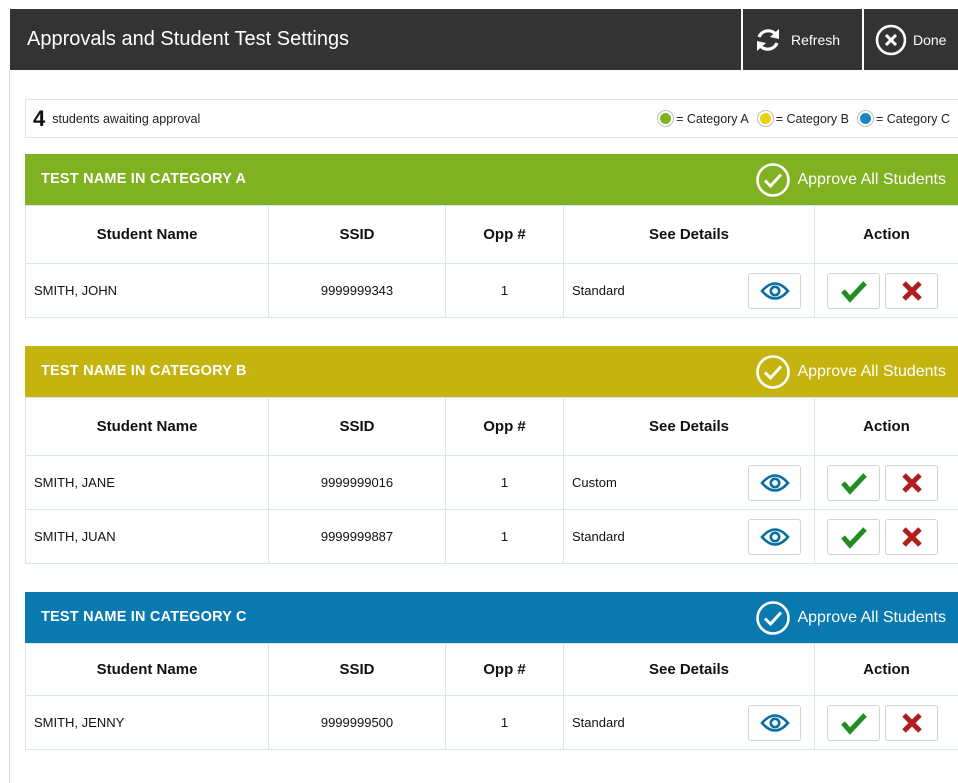 This screenshot has width=958, height=783. What do you see at coordinates (357, 234) in the screenshot?
I see `column-header-ssid: SSID` at bounding box center [357, 234].